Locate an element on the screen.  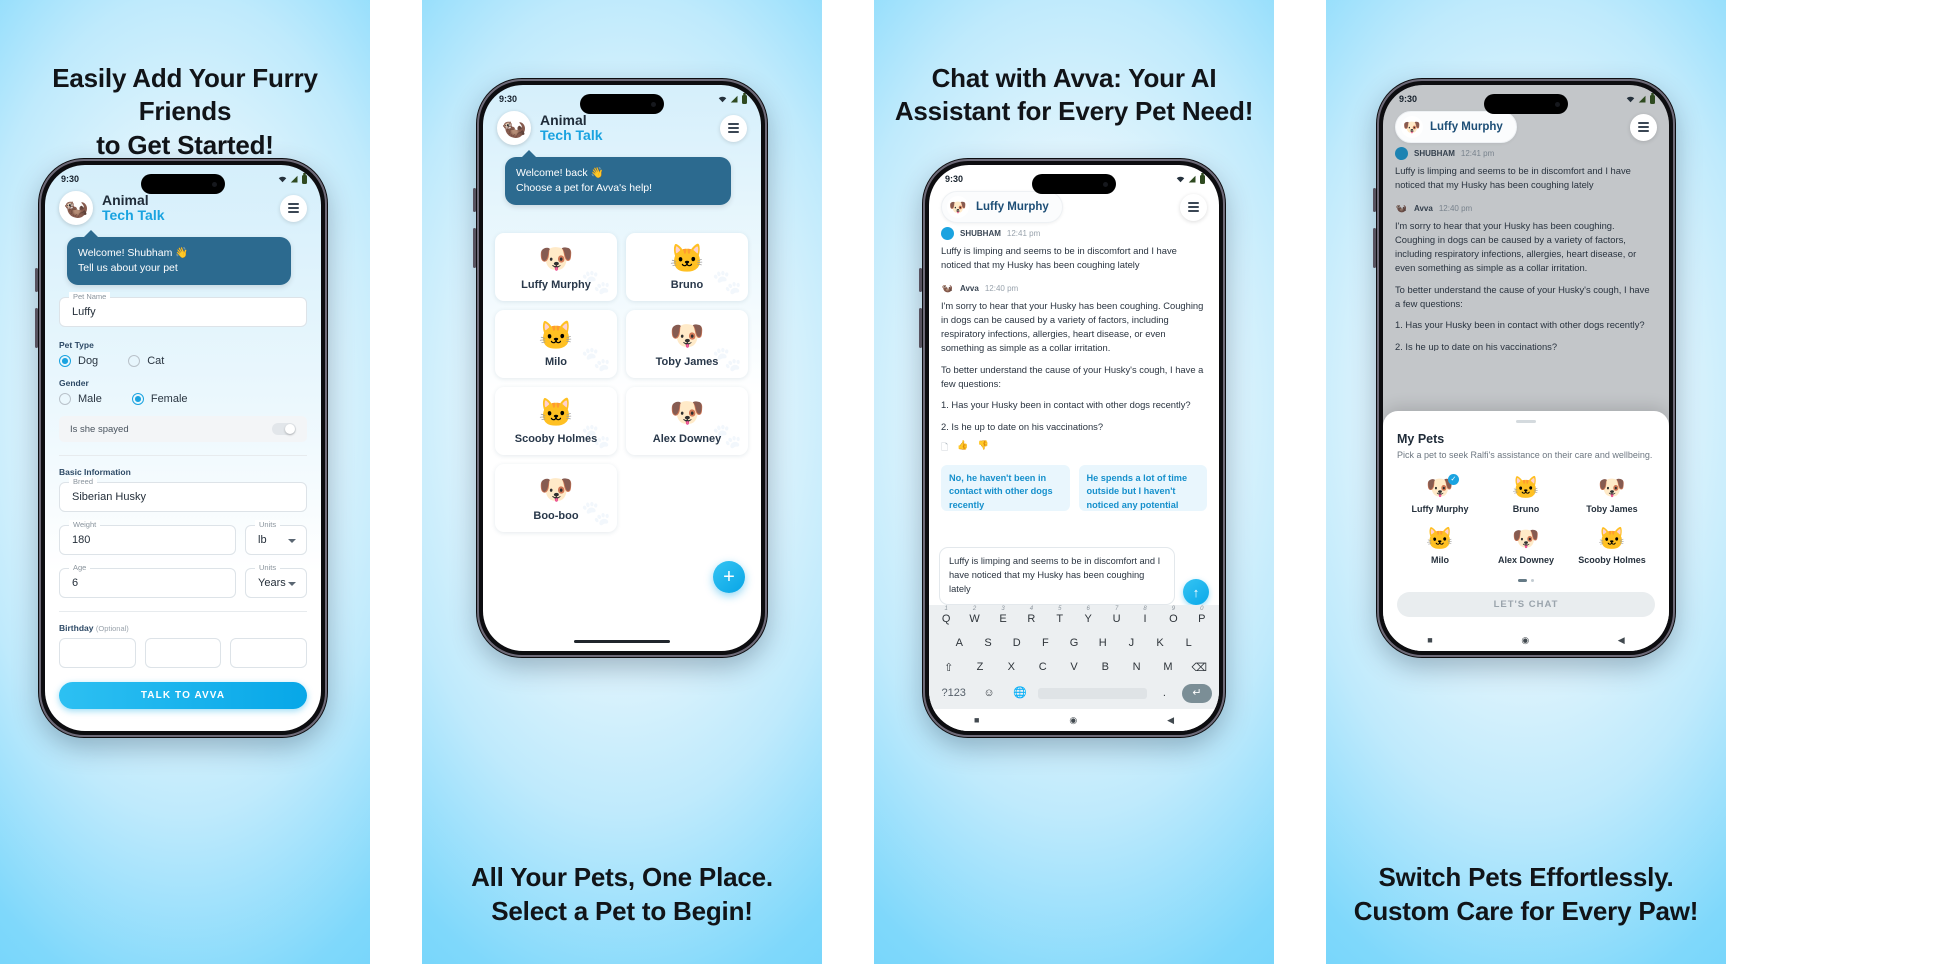
shift-icon: ⇧ is located at coordinates (948, 668).